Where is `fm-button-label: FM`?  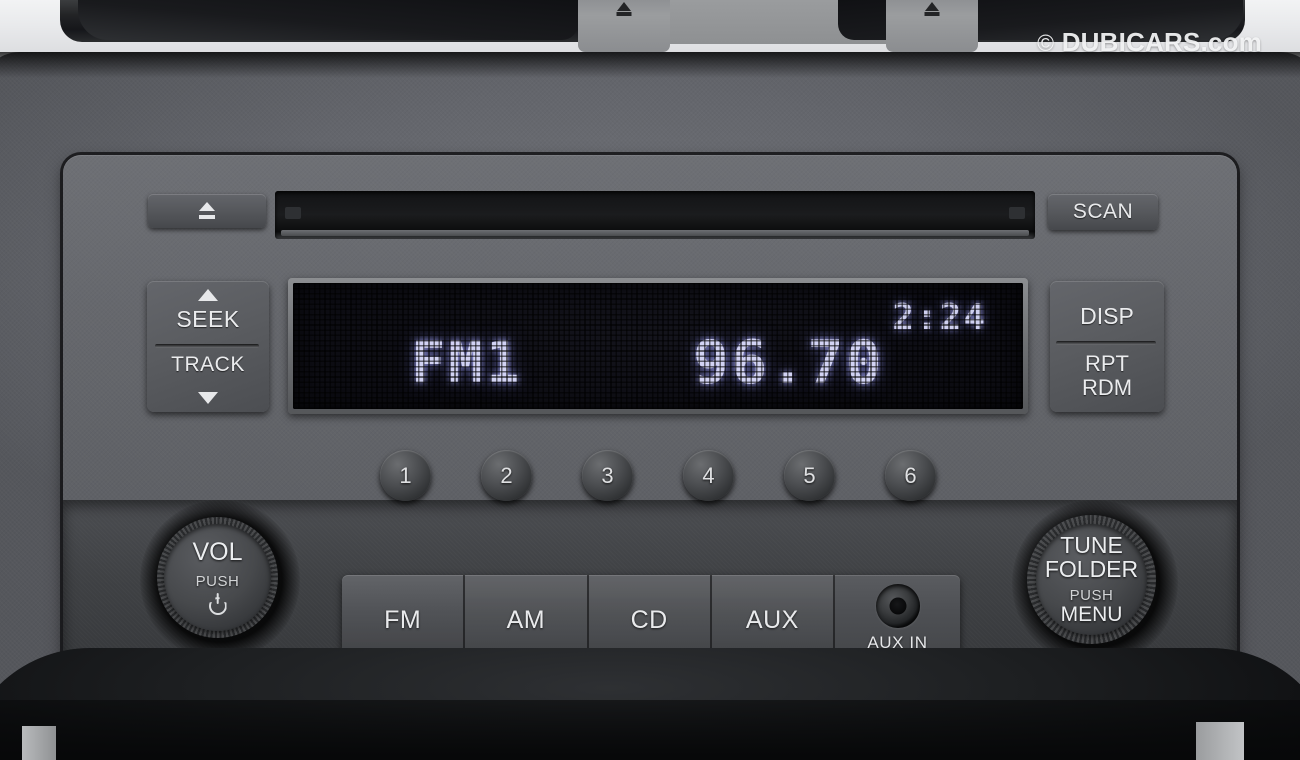 fm-button-label: FM is located at coordinates (403, 619).